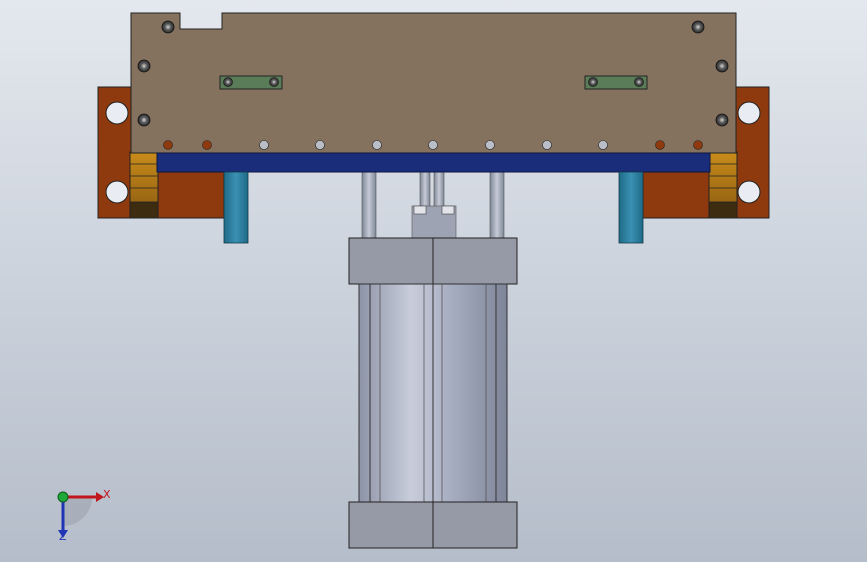 This screenshot has height=562, width=867. I want to click on x-axis-label: X, so click(107, 494).